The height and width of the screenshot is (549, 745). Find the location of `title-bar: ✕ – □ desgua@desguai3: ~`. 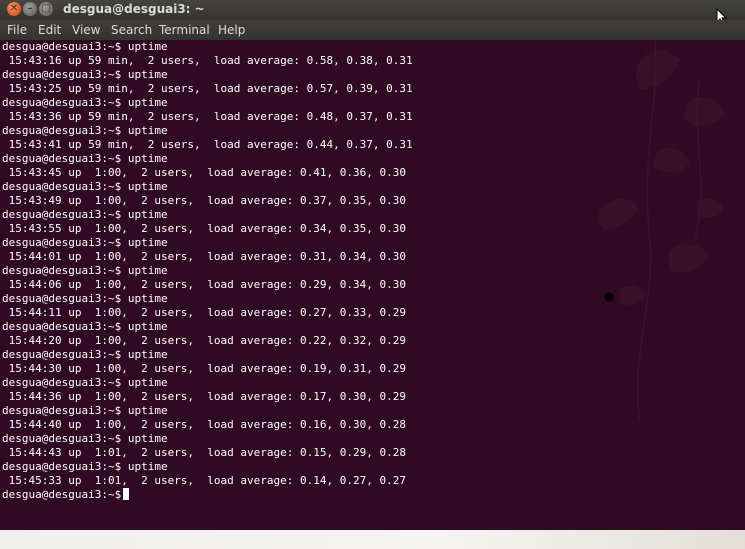

title-bar: ✕ – □ desgua@desguai3: ~ is located at coordinates (372, 13).